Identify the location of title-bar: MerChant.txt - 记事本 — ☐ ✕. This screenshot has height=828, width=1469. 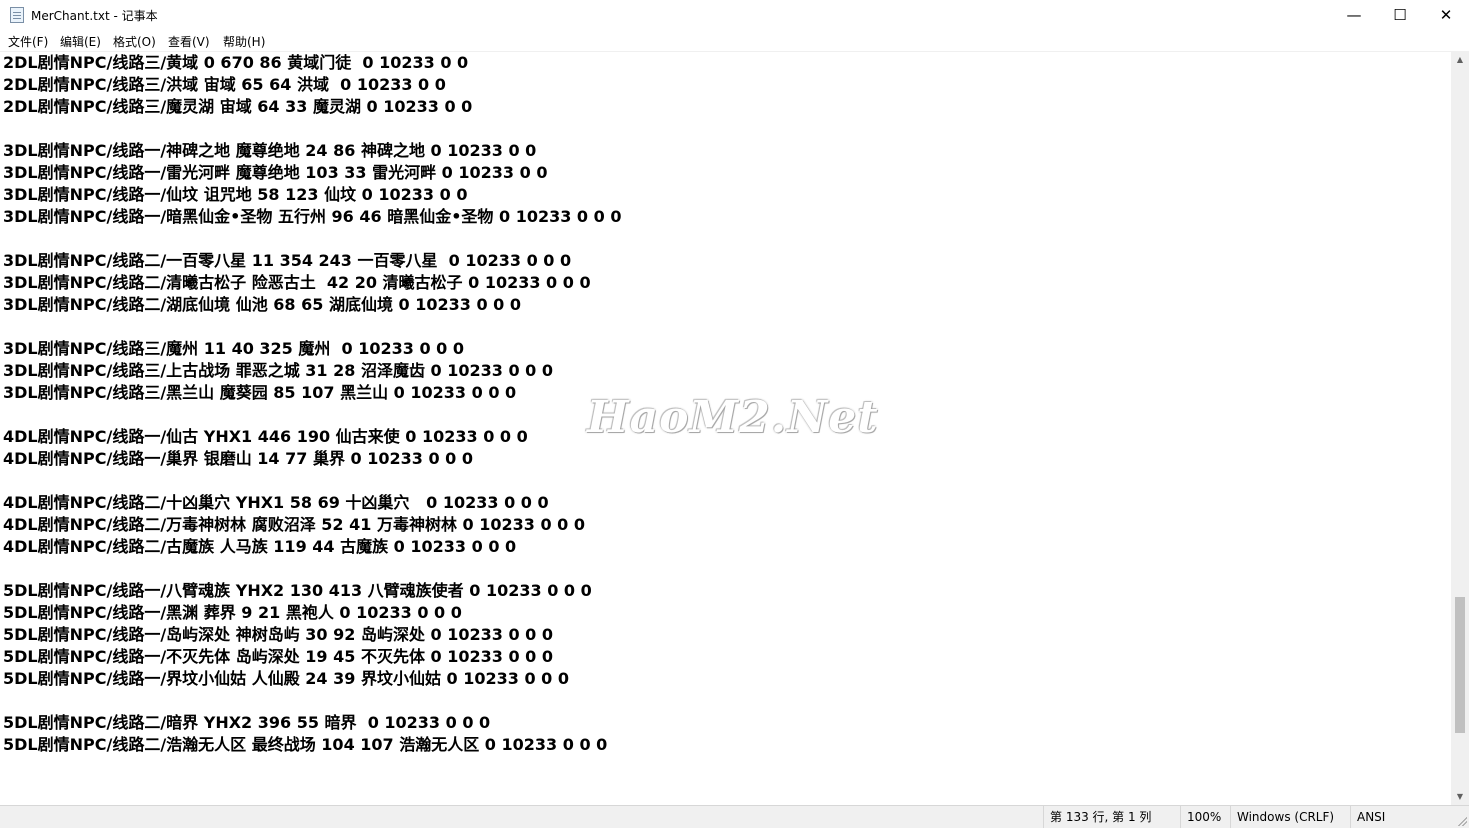
(734, 15).